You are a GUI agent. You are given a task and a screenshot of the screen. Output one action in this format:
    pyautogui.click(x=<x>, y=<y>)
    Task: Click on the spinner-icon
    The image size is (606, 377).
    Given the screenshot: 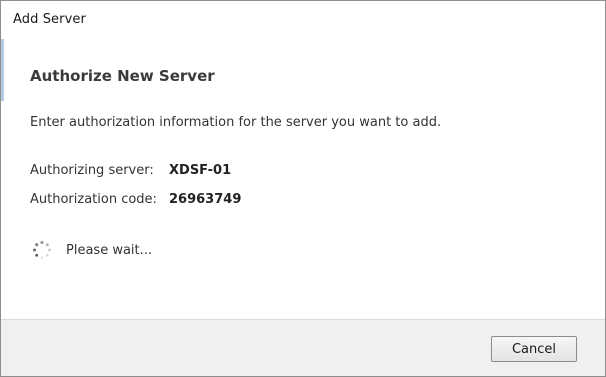 What is the action you would take?
    pyautogui.click(x=42, y=249)
    